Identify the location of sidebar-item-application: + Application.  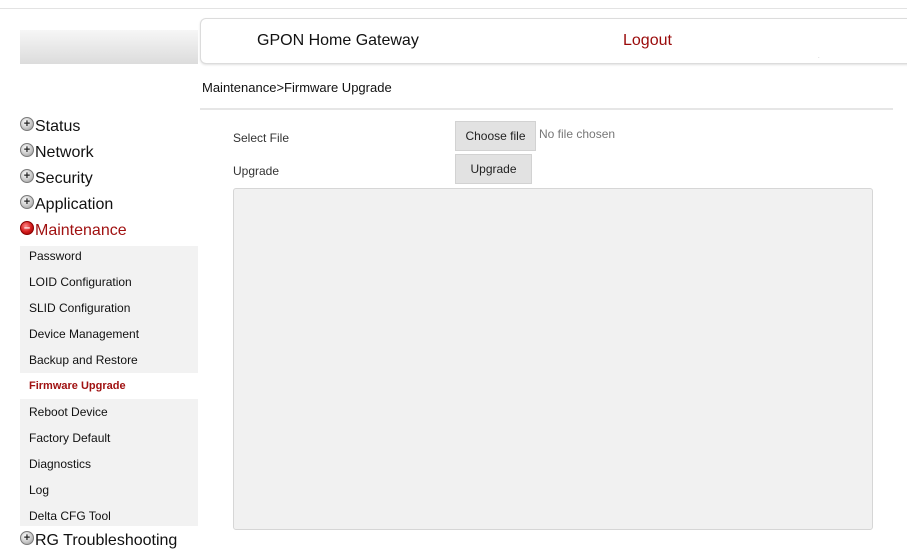
(66, 205).